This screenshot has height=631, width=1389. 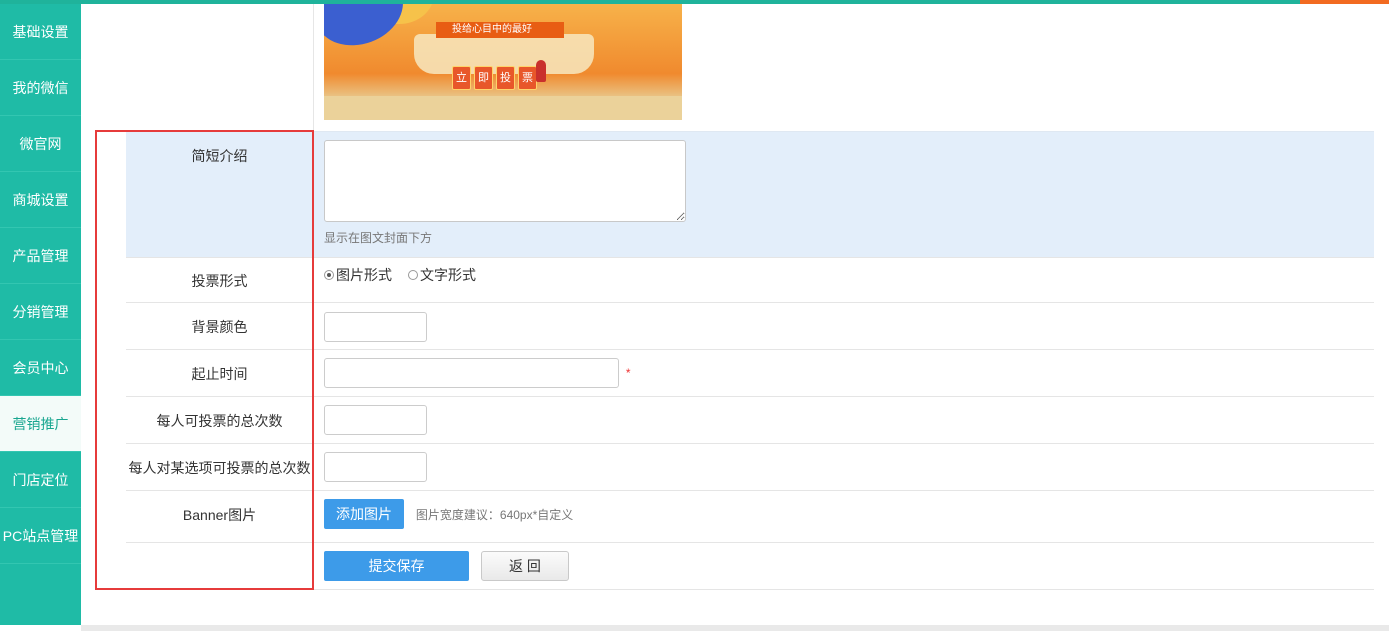 What do you see at coordinates (527, 78) in the screenshot?
I see `banner-vote-char: 票` at bounding box center [527, 78].